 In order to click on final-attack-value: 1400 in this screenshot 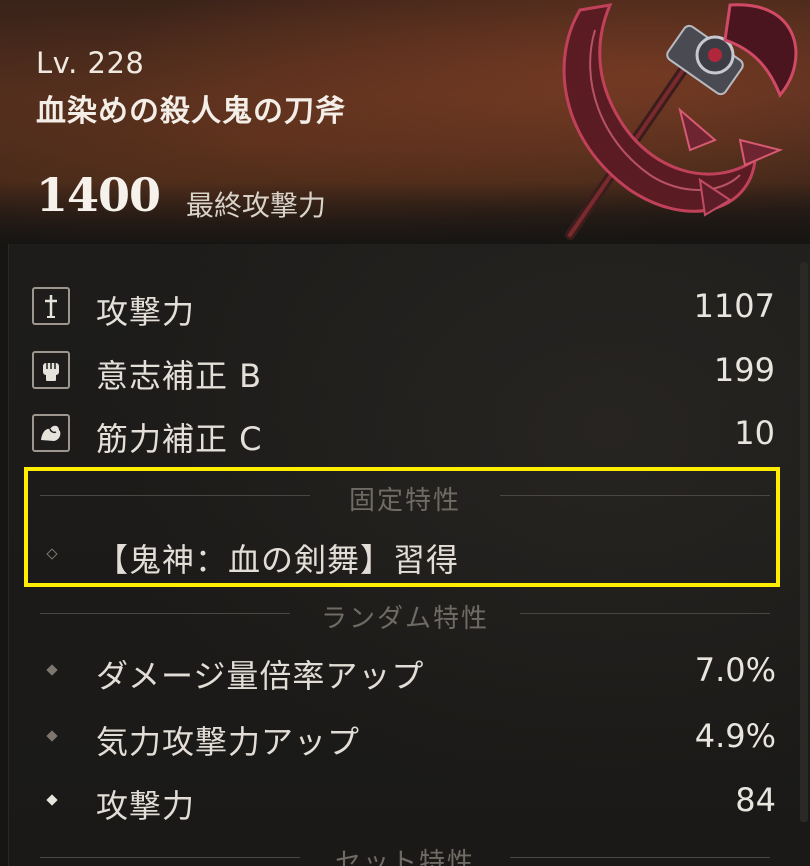, I will do `click(98, 195)`.